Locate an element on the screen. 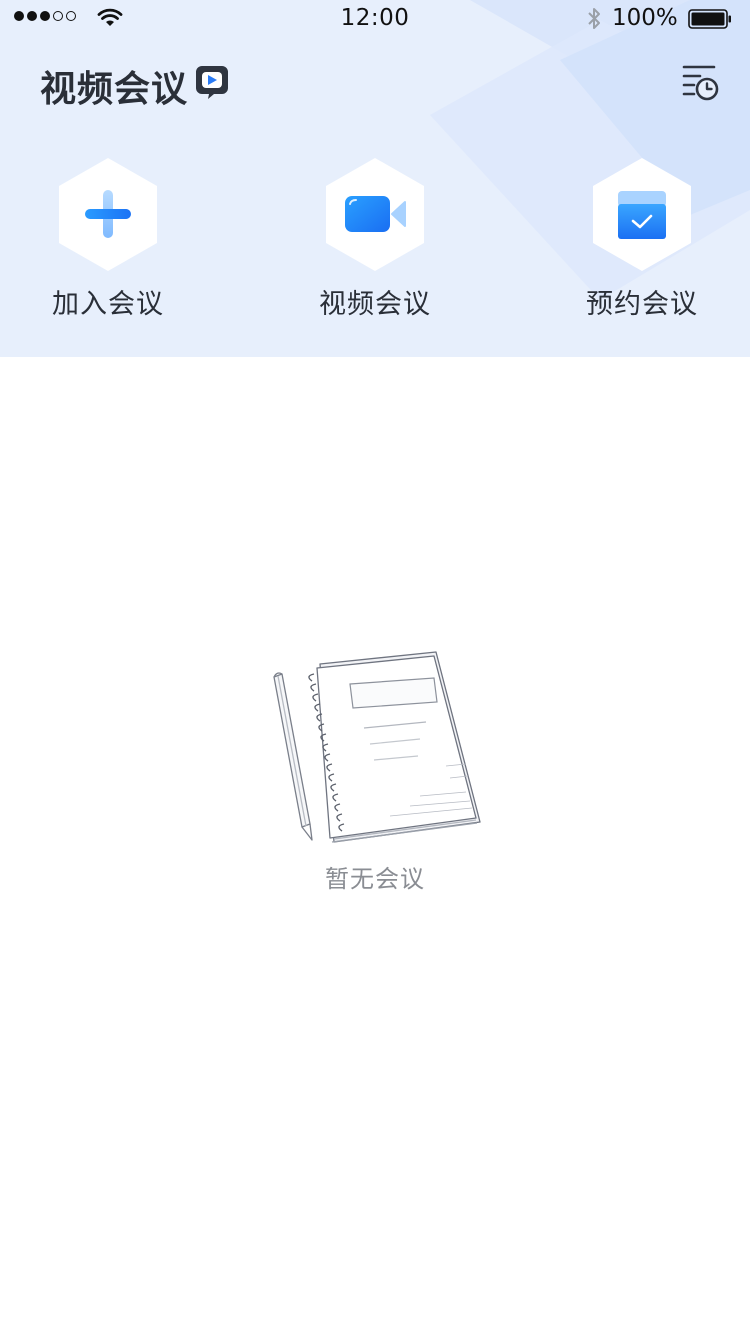 Image resolution: width=750 pixels, height=1334 pixels. plus-icon is located at coordinates (108, 214).